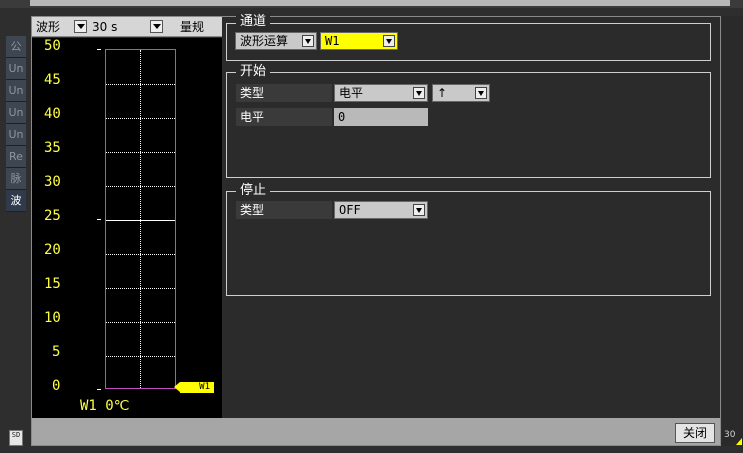 This screenshot has height=453, width=743. Describe the element at coordinates (284, 210) in the screenshot. I see `stop-type-label: 类型` at that location.